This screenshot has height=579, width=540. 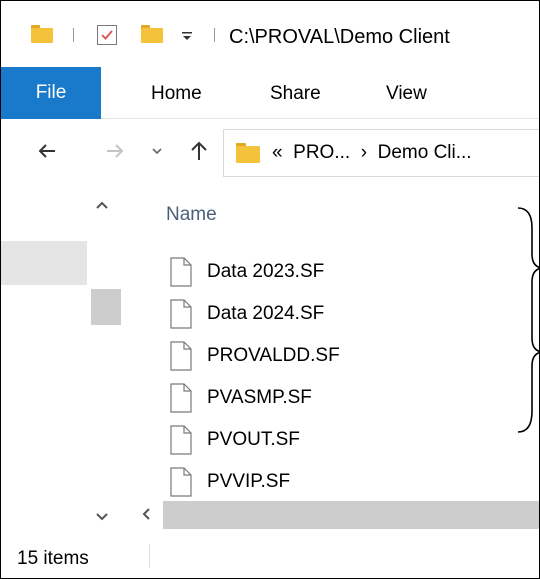 What do you see at coordinates (104, 359) in the screenshot?
I see `vertical-scrollbar` at bounding box center [104, 359].